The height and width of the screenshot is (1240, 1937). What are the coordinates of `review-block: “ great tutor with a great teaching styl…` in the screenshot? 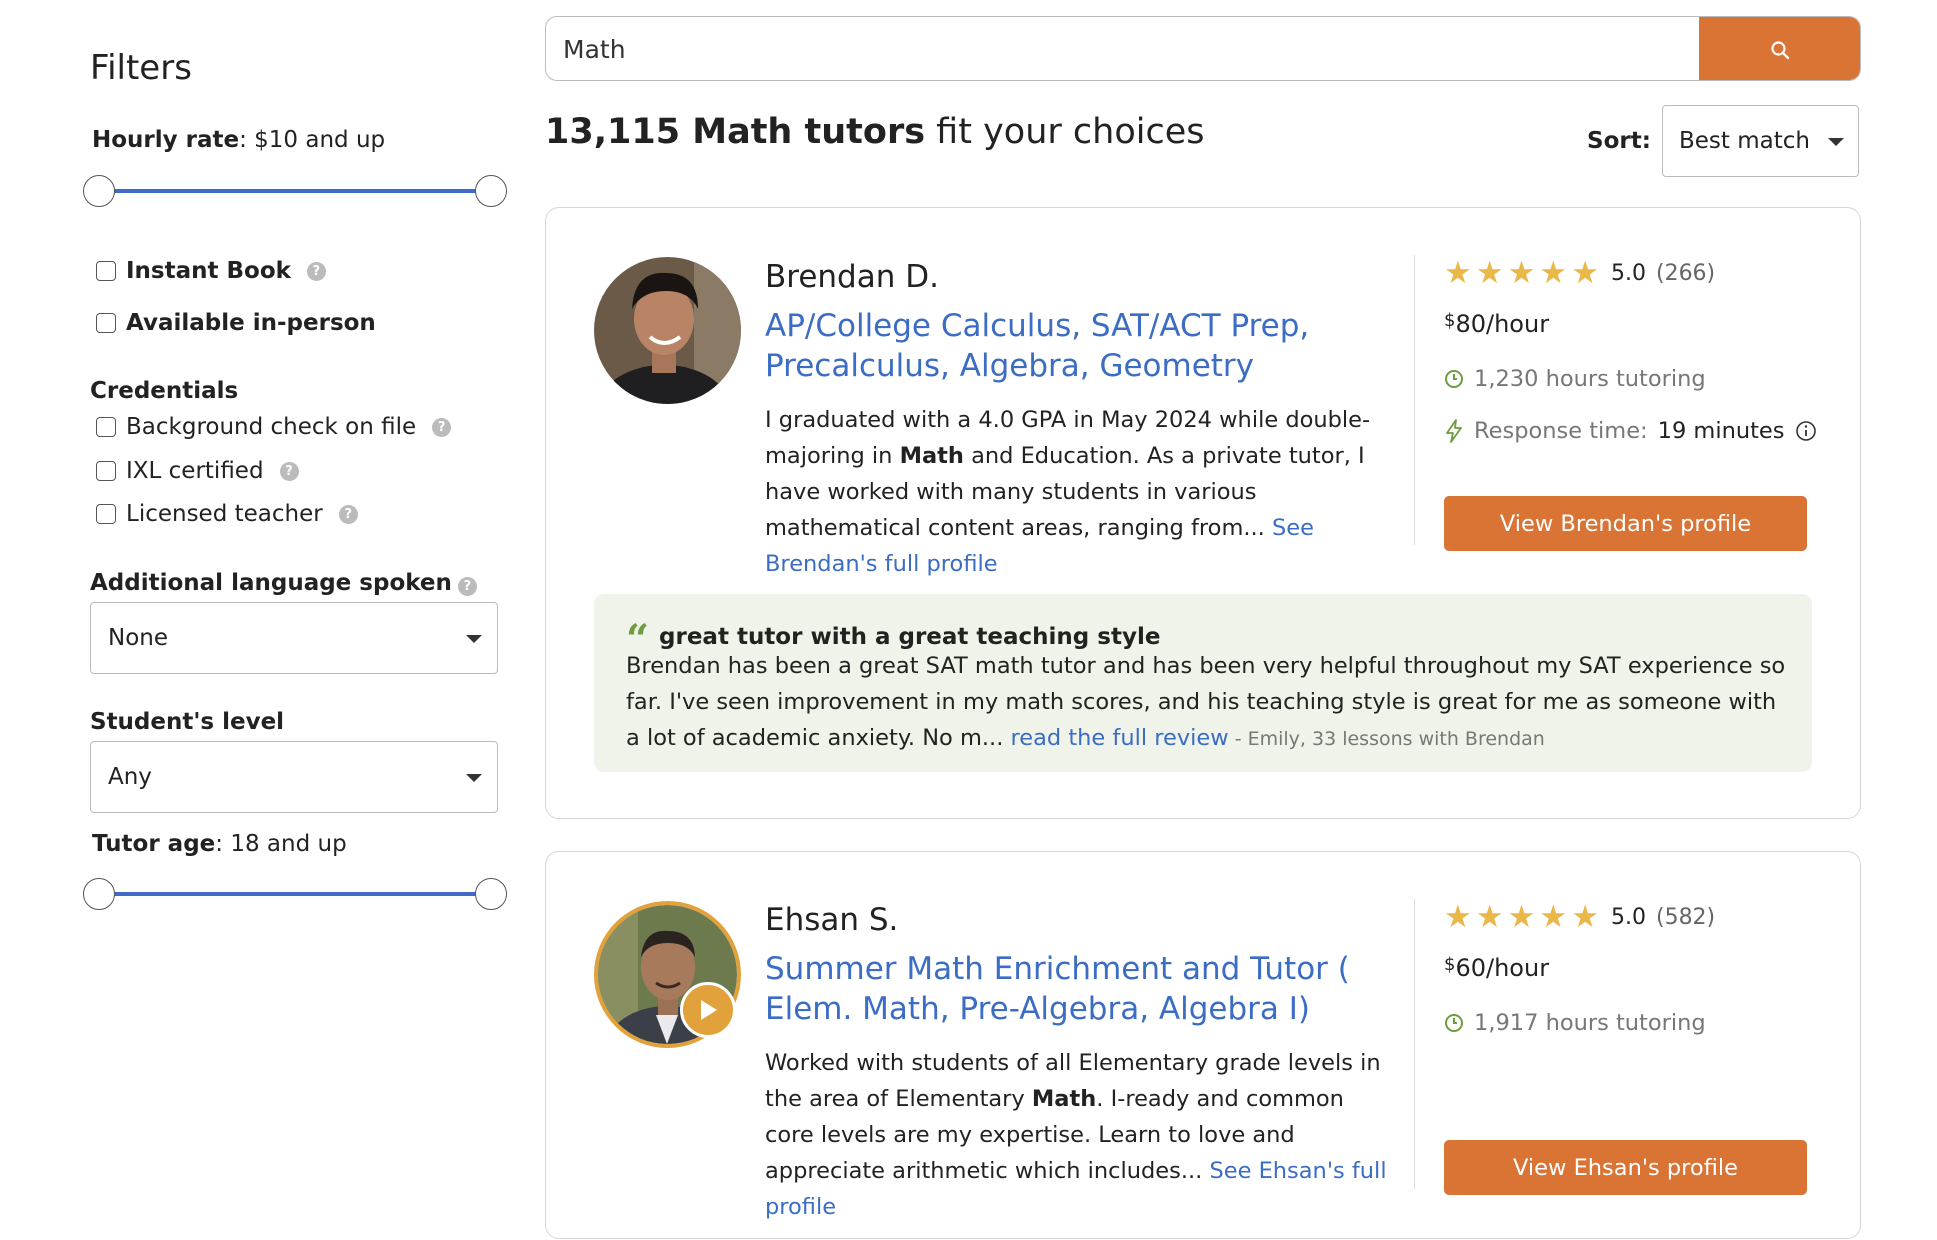 It's located at (1203, 683).